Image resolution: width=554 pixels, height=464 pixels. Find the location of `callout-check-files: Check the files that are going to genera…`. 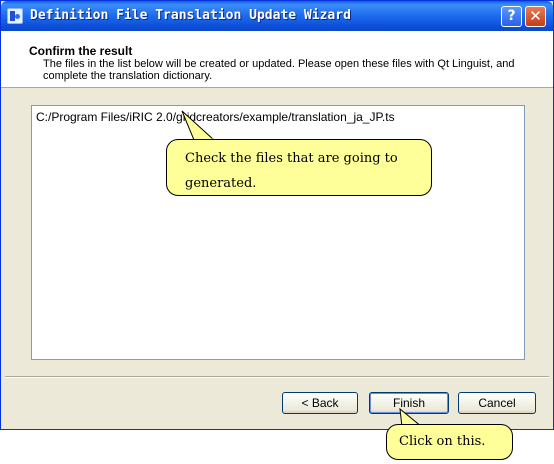

callout-check-files: Check the files that are going to genera… is located at coordinates (299, 167).